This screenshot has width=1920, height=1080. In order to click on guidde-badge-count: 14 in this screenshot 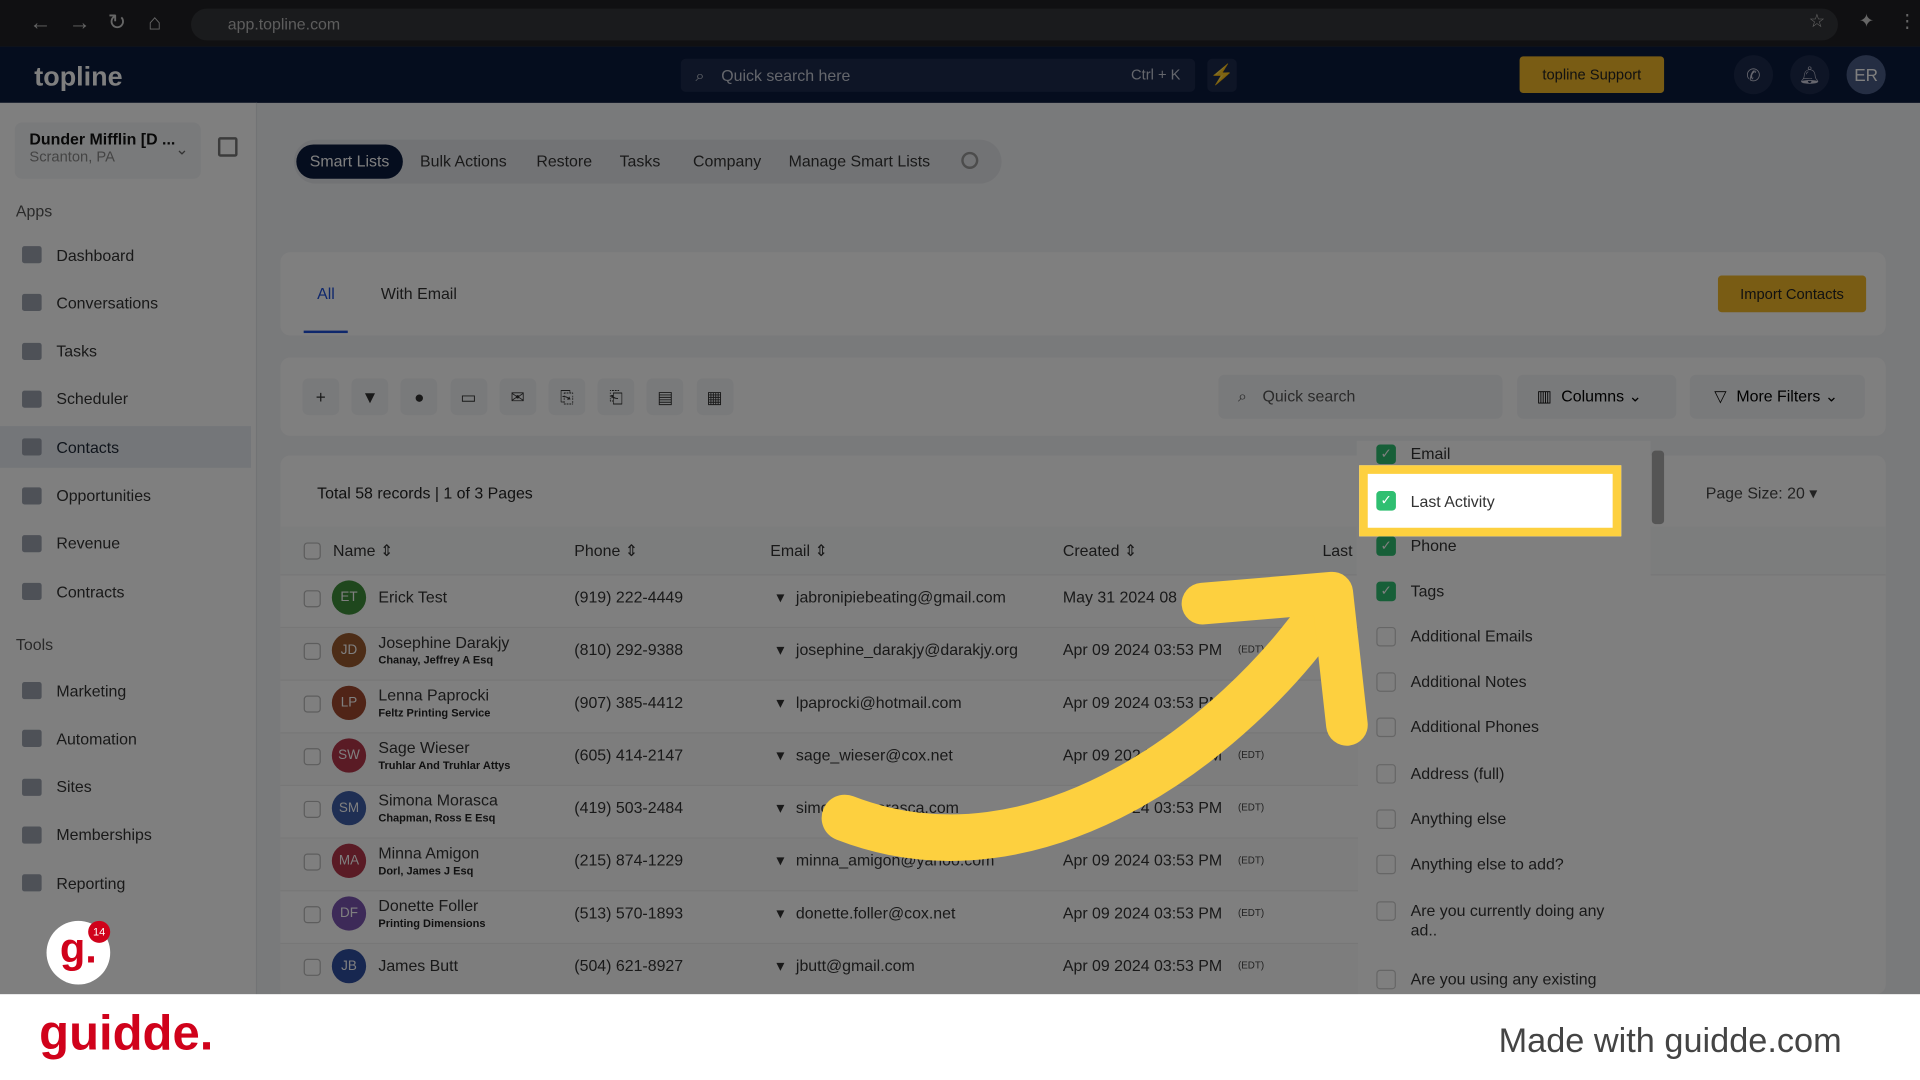, I will do `click(99, 931)`.